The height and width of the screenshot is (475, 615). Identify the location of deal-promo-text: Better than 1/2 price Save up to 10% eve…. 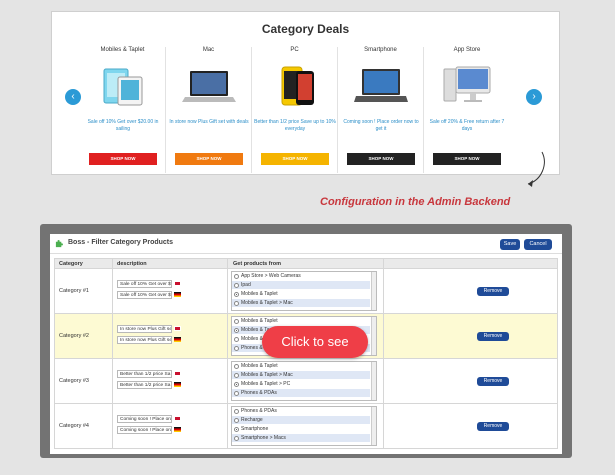
(295, 125).